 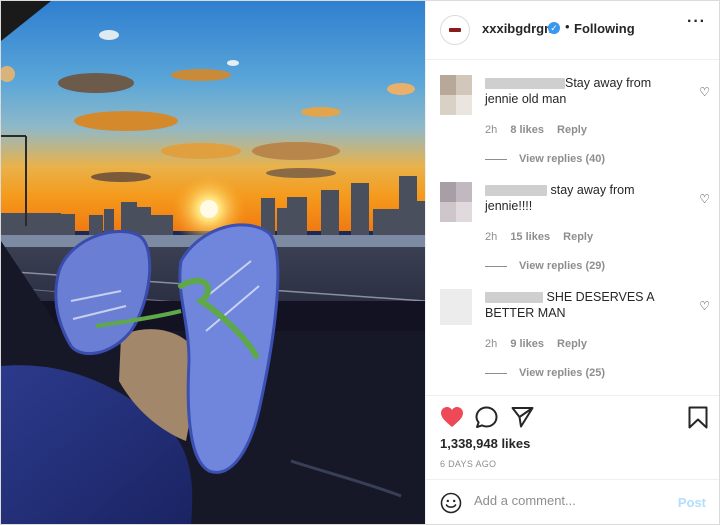 What do you see at coordinates (522, 417) in the screenshot?
I see `share-icon` at bounding box center [522, 417].